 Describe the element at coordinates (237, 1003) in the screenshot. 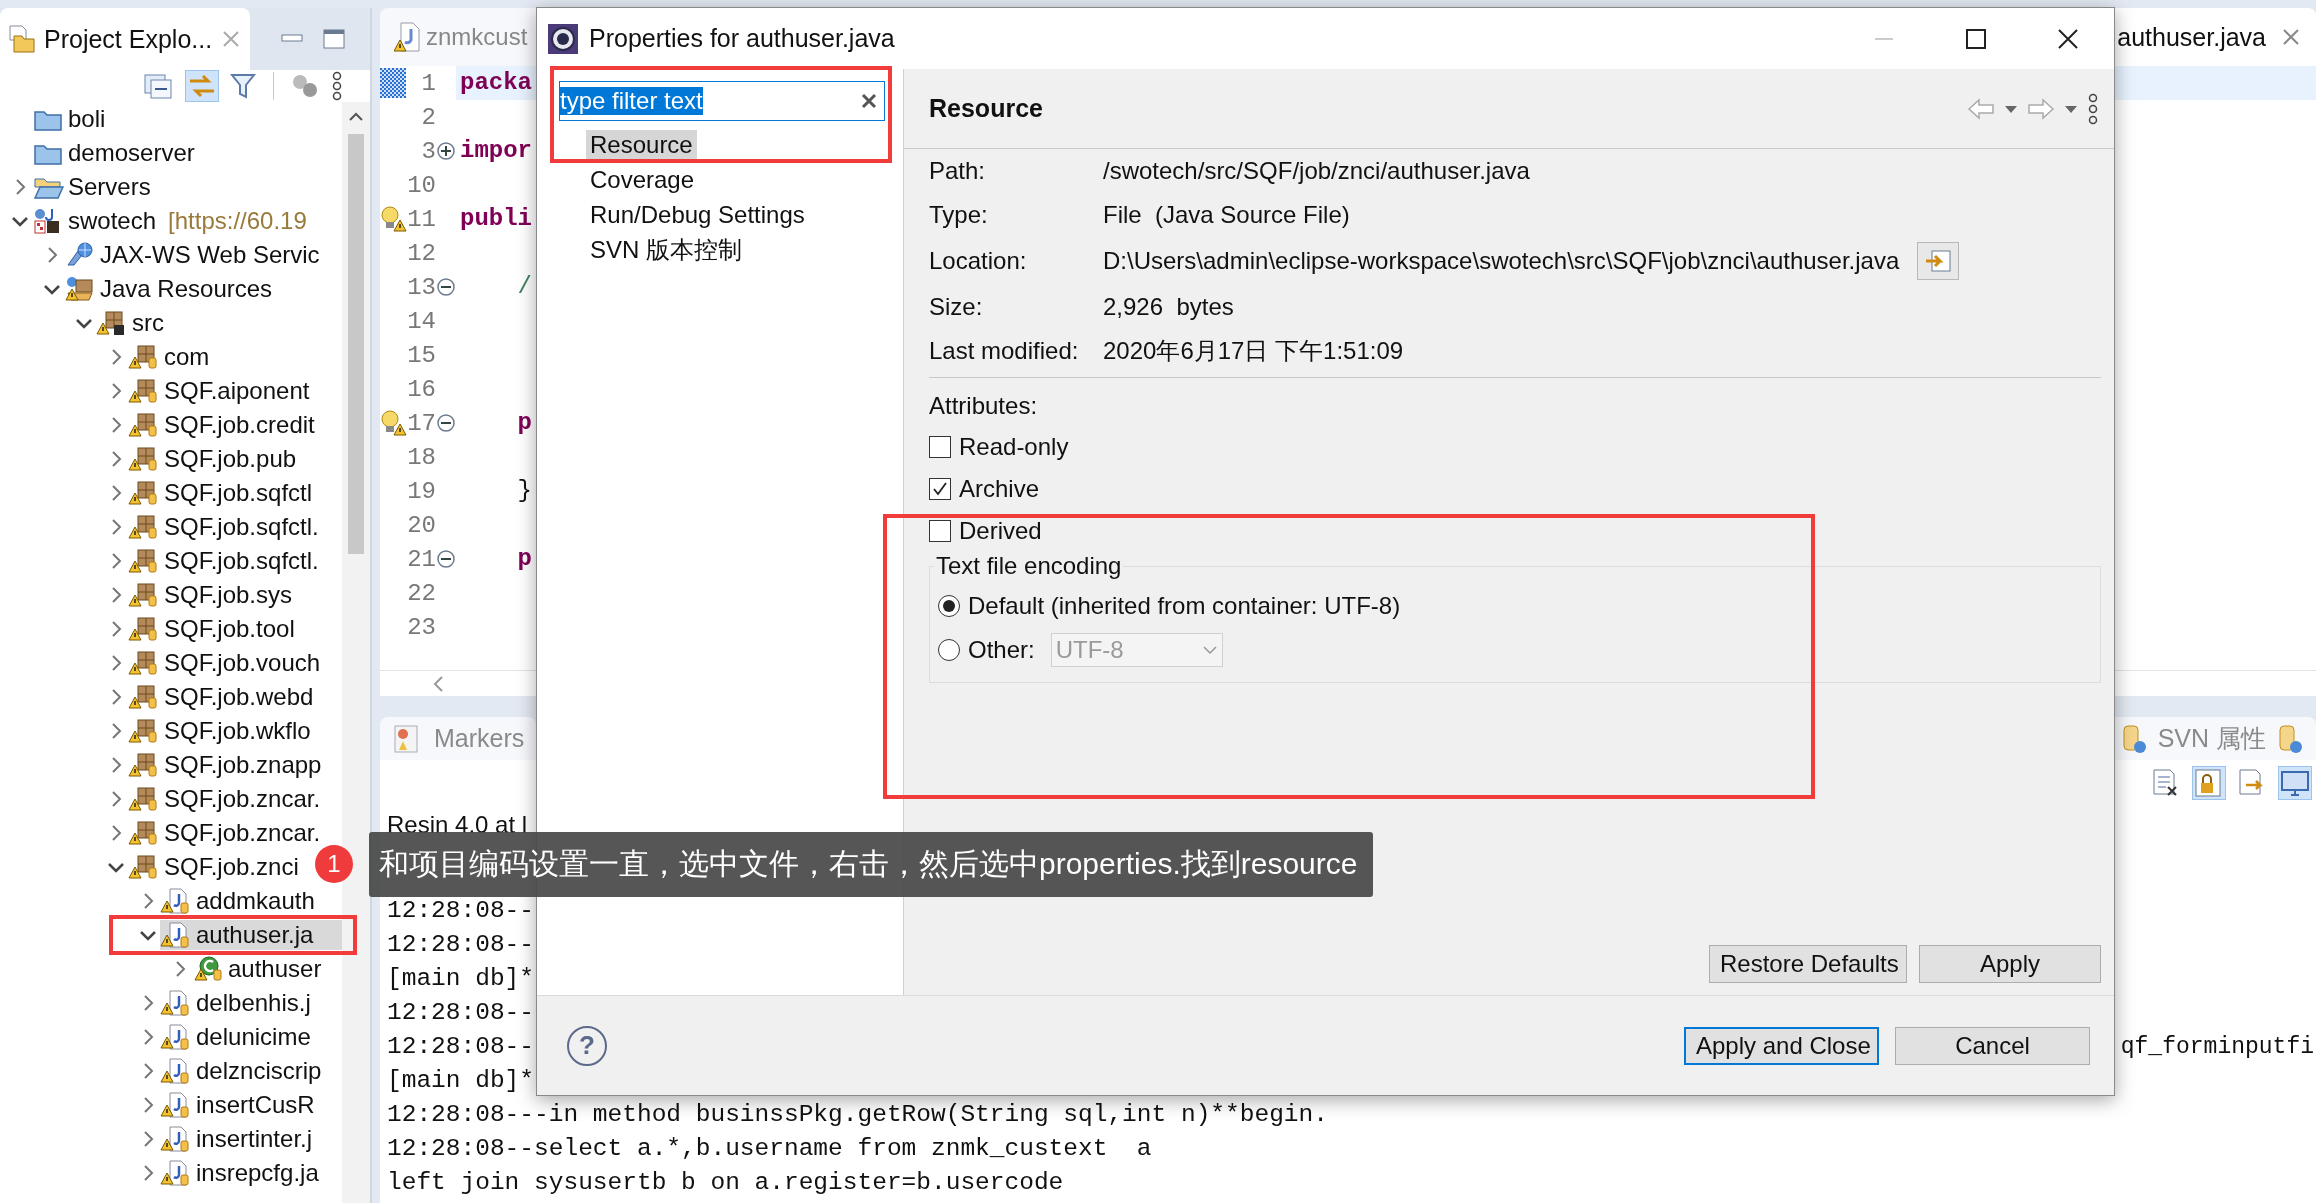

I see `tree-item: delbenhis.j` at that location.